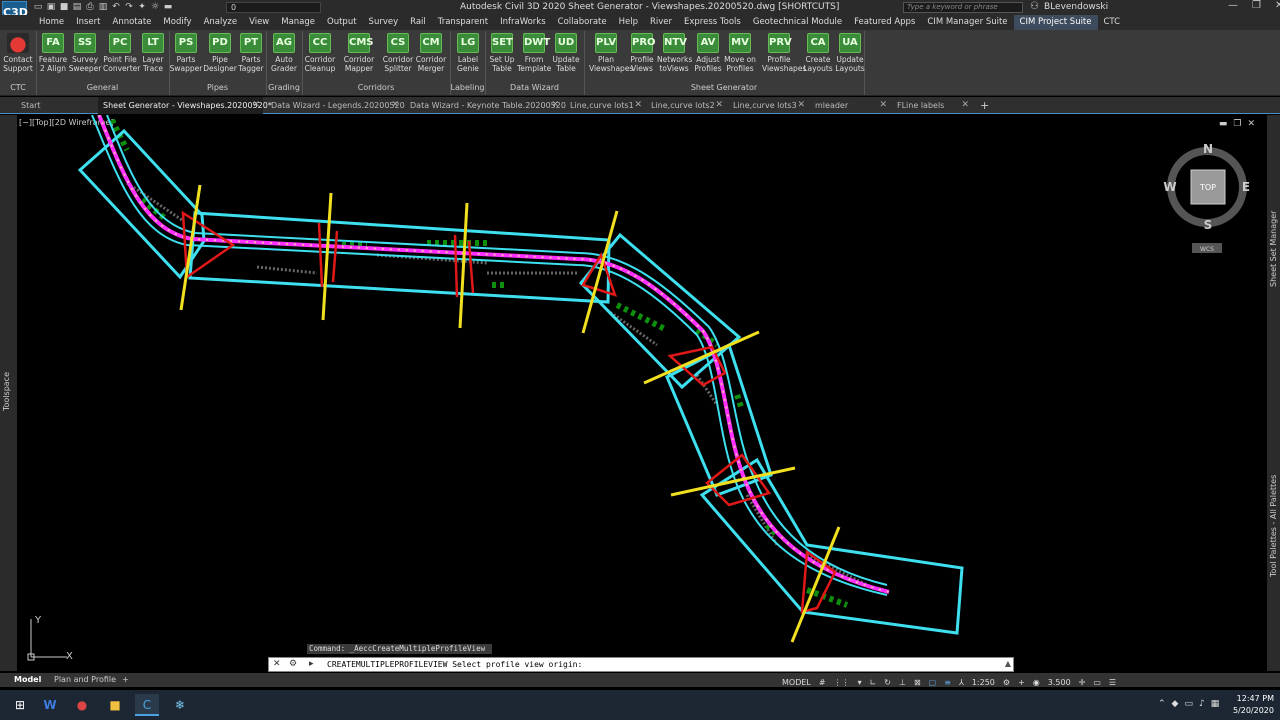  Describe the element at coordinates (153, 53) in the screenshot. I see `ribbon-button-layer-trace: LT Layer Trace` at that location.